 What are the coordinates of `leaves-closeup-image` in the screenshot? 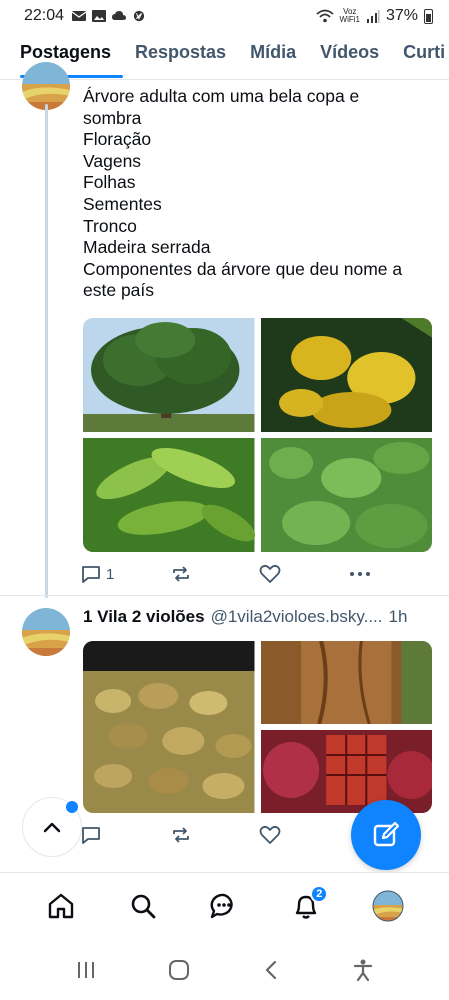 It's located at (169, 495).